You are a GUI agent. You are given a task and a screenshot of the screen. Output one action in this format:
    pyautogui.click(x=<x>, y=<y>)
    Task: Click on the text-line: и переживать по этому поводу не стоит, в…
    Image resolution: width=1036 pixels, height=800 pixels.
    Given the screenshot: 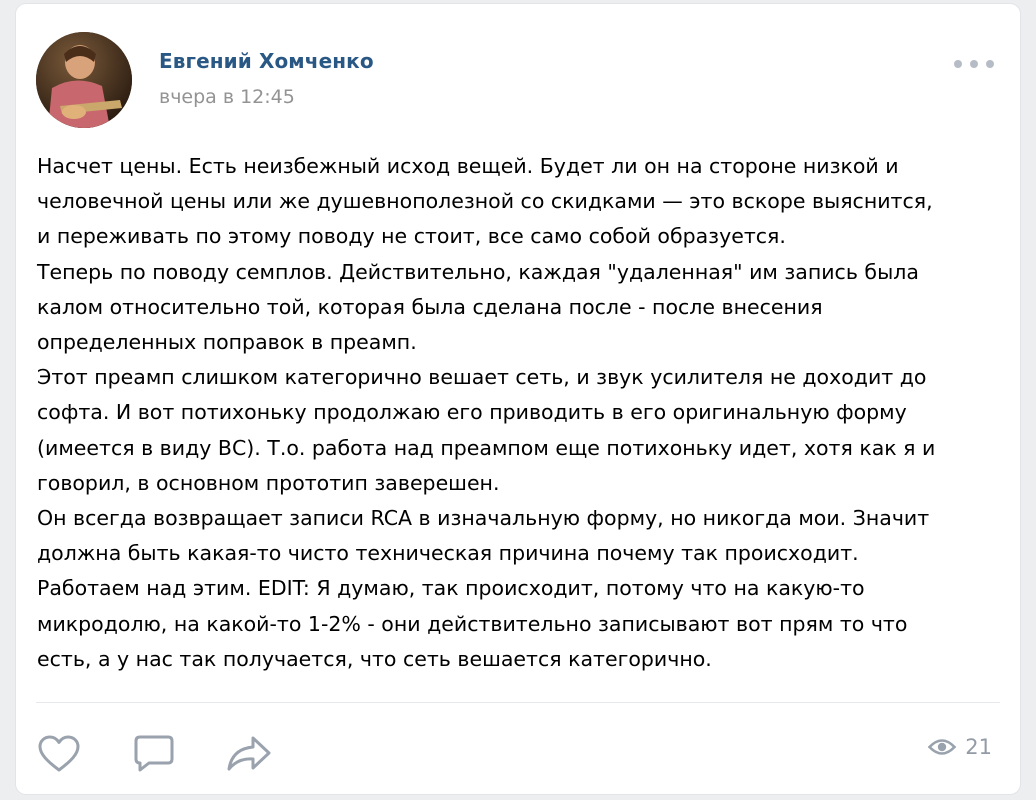 What is the action you would take?
    pyautogui.click(x=411, y=236)
    